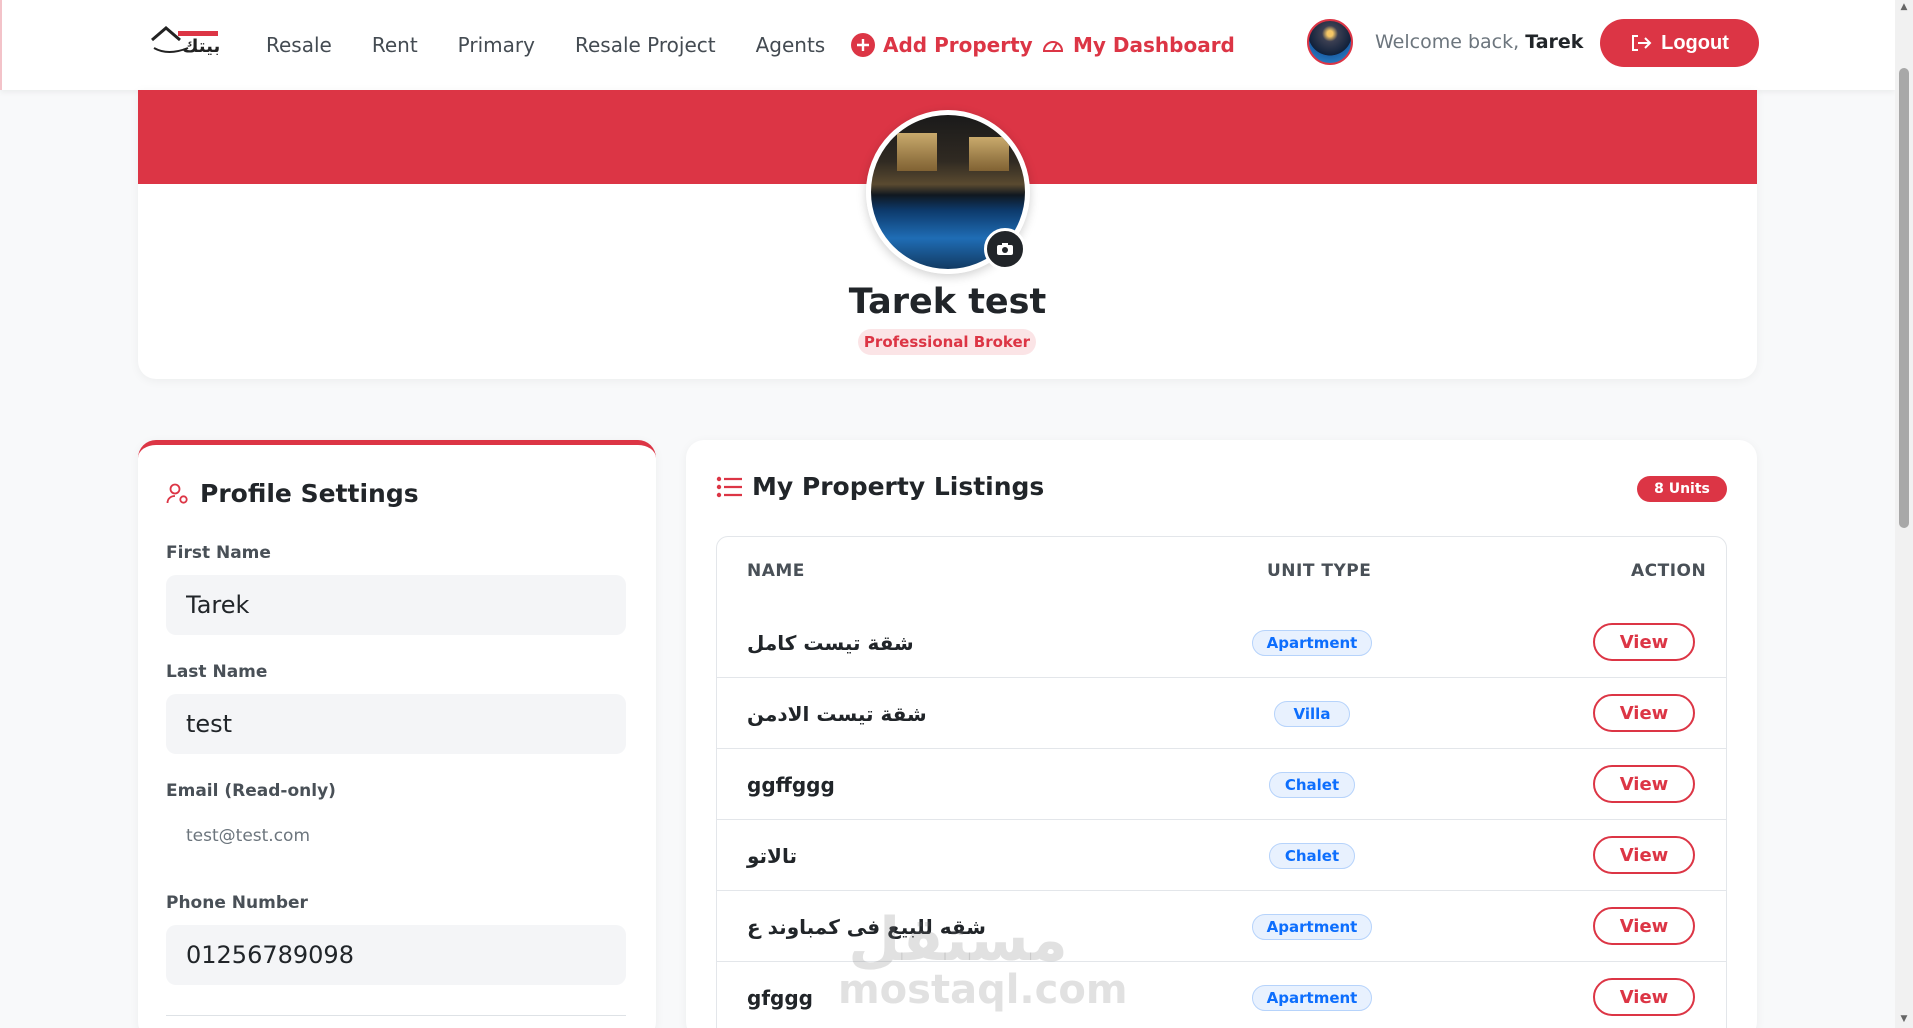 This screenshot has width=1913, height=1028. What do you see at coordinates (1221, 642) in the screenshot?
I see `table-row: شقة تيست كامل Apartment View` at bounding box center [1221, 642].